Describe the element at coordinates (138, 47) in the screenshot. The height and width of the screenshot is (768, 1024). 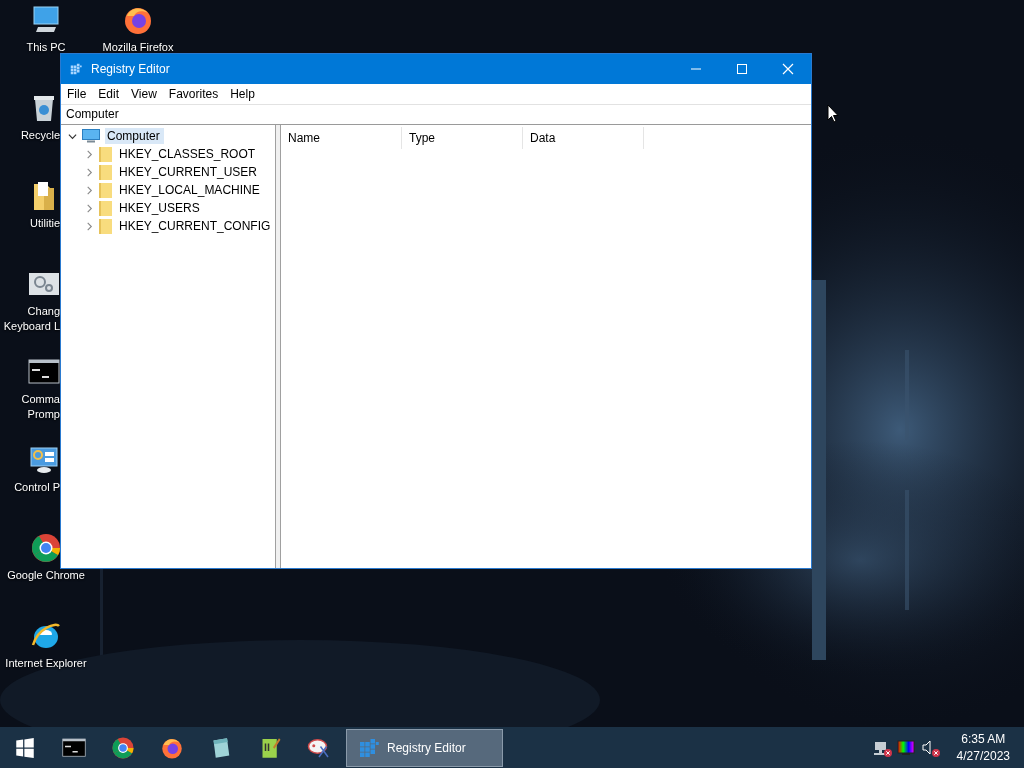
I see `icon-label: Mozilla Firefox` at that location.